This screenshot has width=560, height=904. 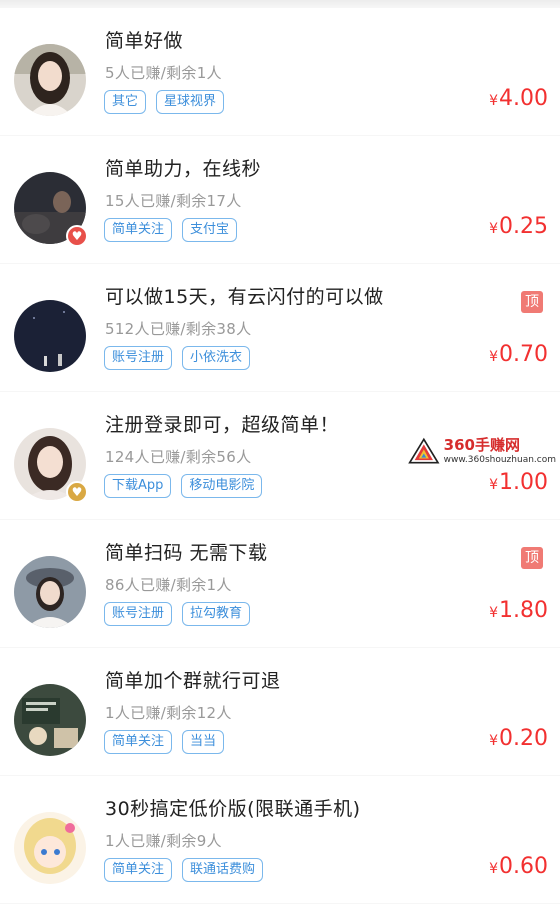 What do you see at coordinates (223, 870) in the screenshot?
I see `task-tag: 联通话费购` at bounding box center [223, 870].